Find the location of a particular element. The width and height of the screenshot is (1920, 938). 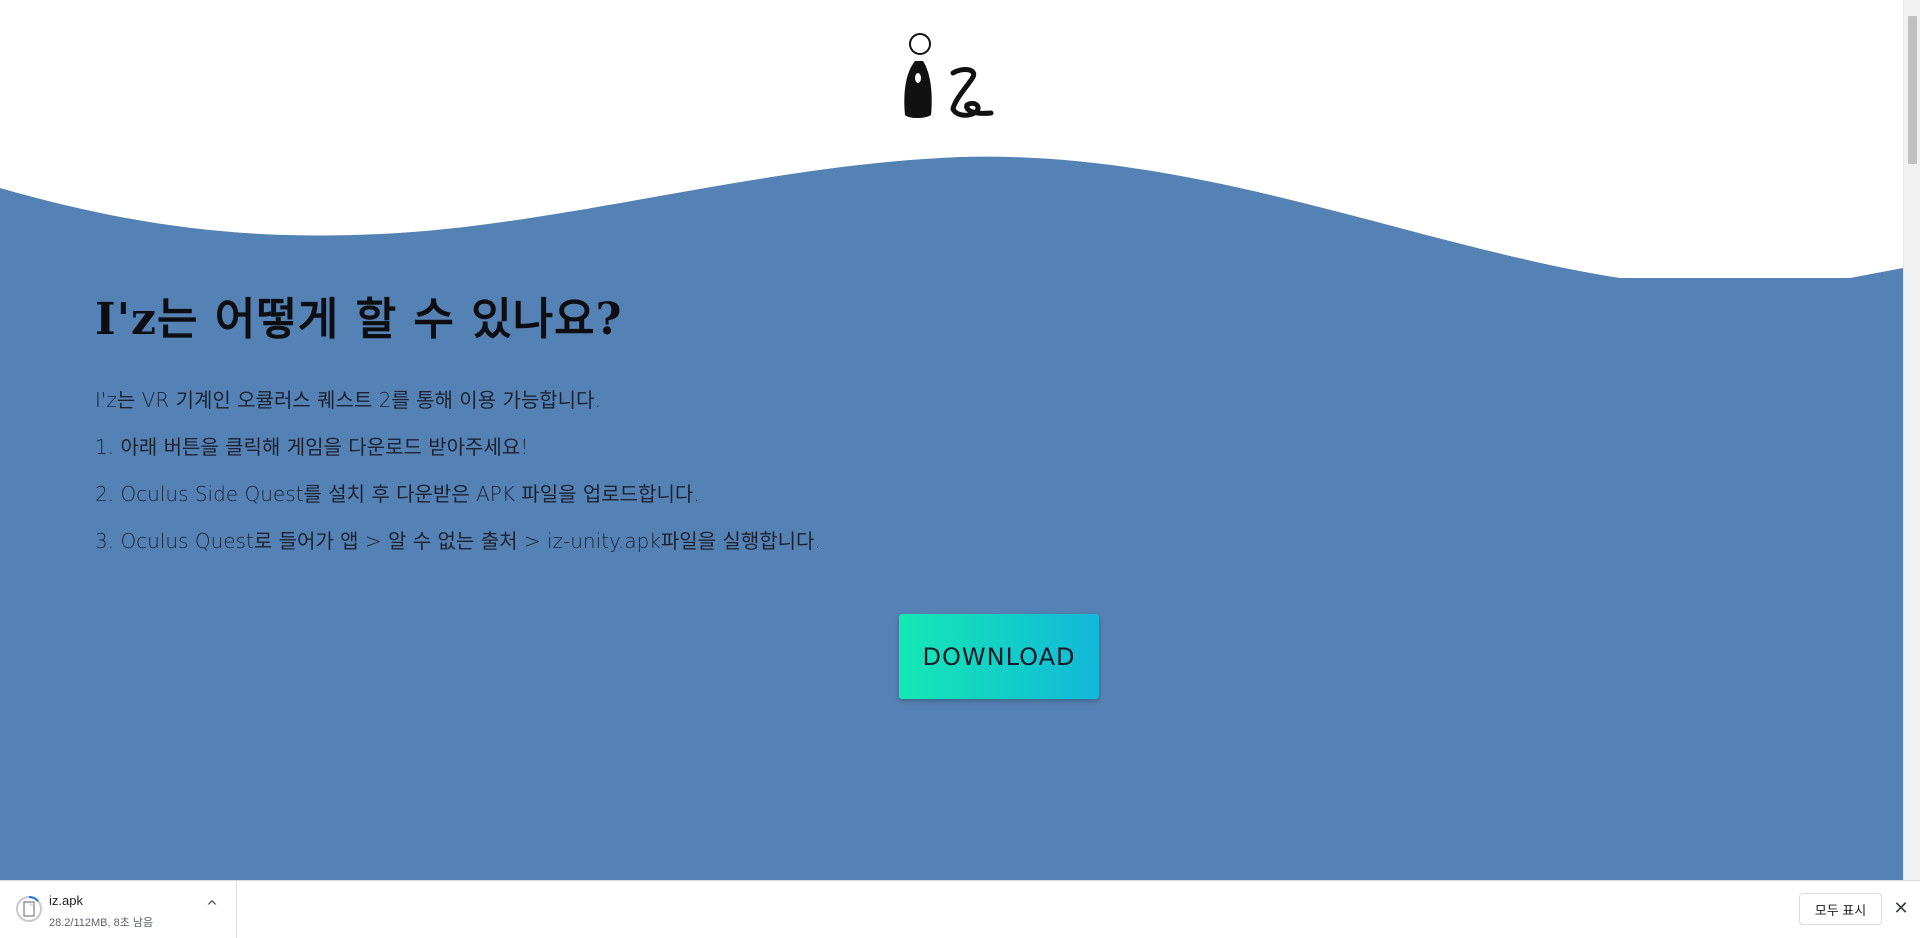

download-button: DOWNLOAD is located at coordinates (999, 656).